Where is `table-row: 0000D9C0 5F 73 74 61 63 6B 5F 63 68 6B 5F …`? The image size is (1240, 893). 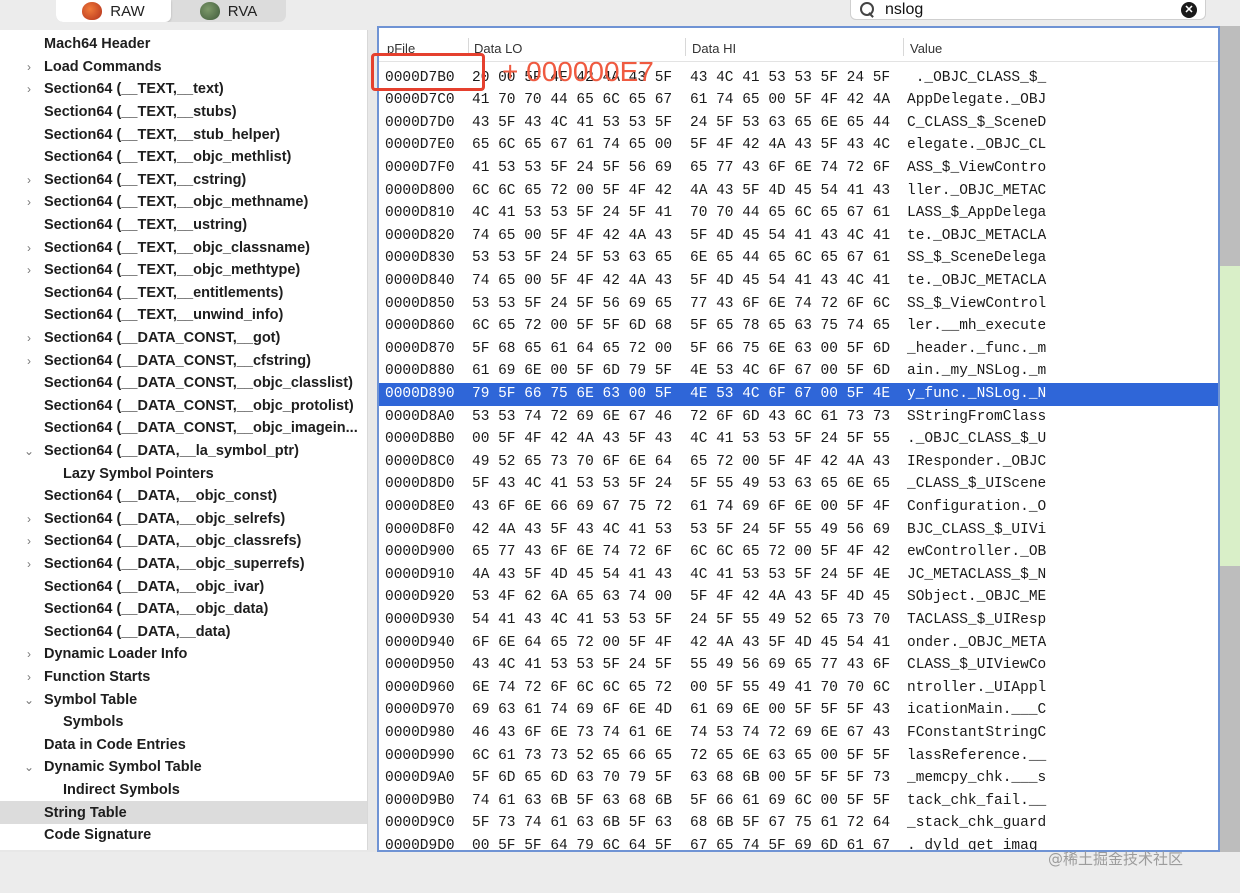 table-row: 0000D9C0 5F 73 74 61 63 6B 5F 63 68 6B 5F … is located at coordinates (798, 823).